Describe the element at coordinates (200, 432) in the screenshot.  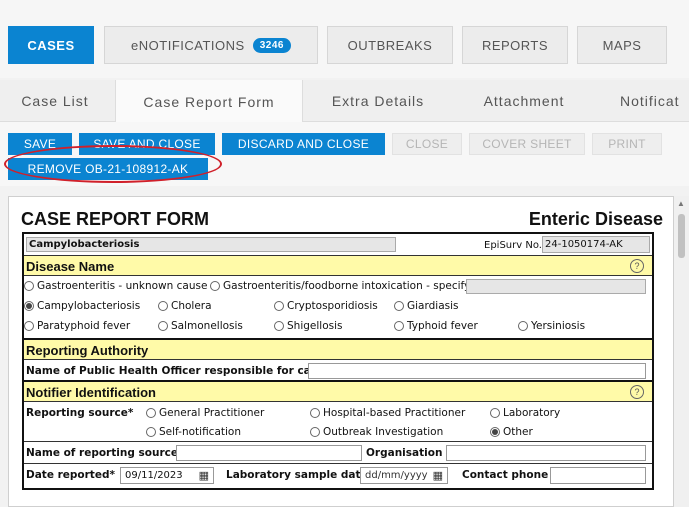
I see `radio-self-notification-label: Self-notification` at that location.